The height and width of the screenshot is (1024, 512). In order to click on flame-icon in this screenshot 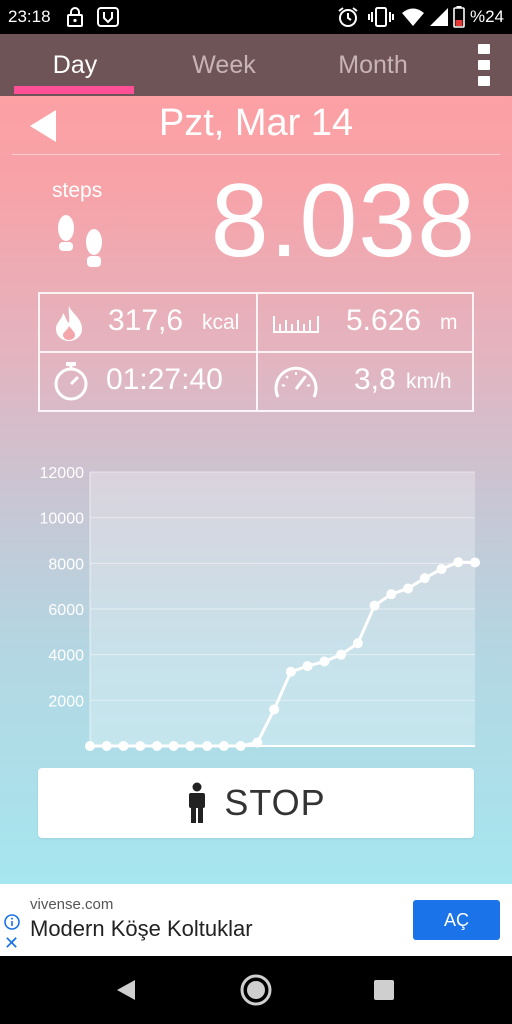, I will do `click(69, 325)`.